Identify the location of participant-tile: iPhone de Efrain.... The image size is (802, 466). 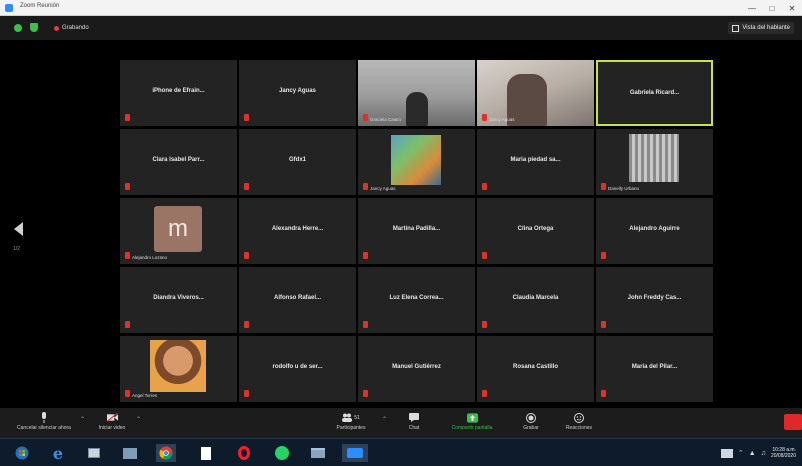
(178, 93).